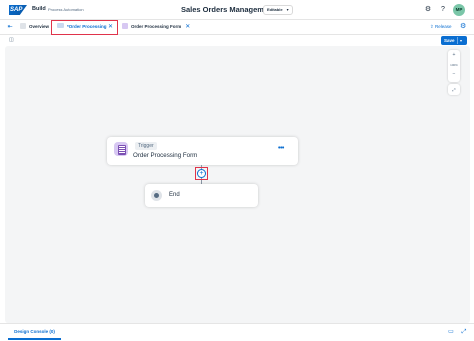  What do you see at coordinates (451, 332) in the screenshot?
I see `dock-panel-icon: ▭` at bounding box center [451, 332].